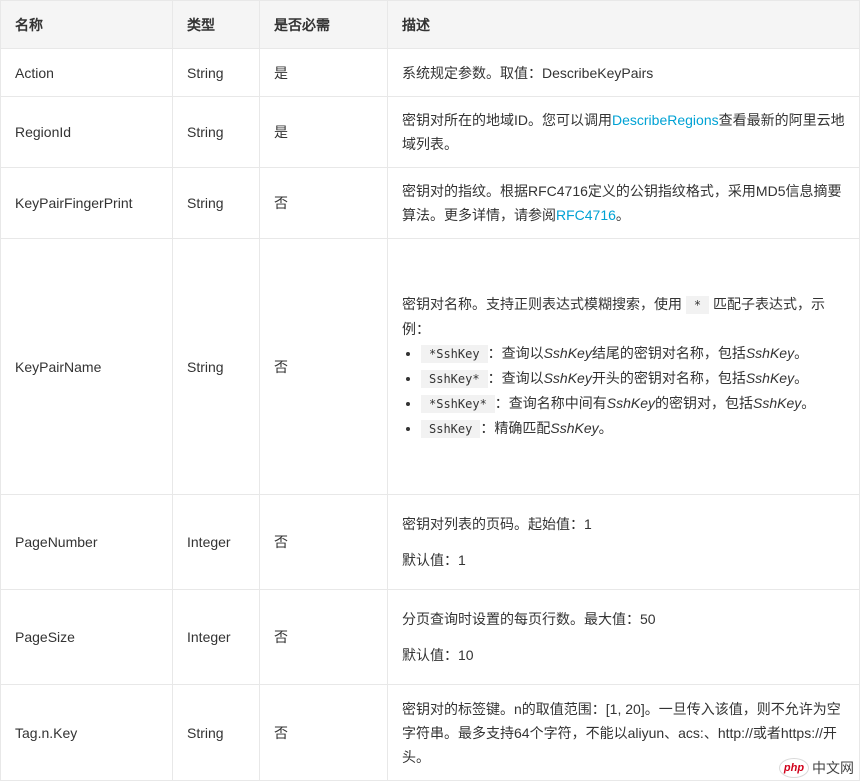 The height and width of the screenshot is (782, 860). What do you see at coordinates (86, 732) in the screenshot?
I see `param-name: Tag.n.Key` at bounding box center [86, 732].